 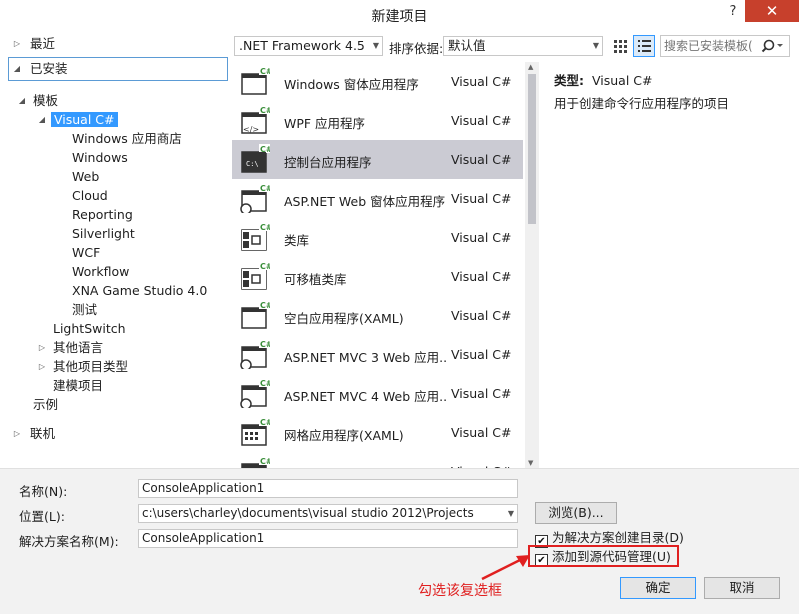 What do you see at coordinates (255, 119) in the screenshot?
I see `wpf-app-icon: C# </>` at bounding box center [255, 119].